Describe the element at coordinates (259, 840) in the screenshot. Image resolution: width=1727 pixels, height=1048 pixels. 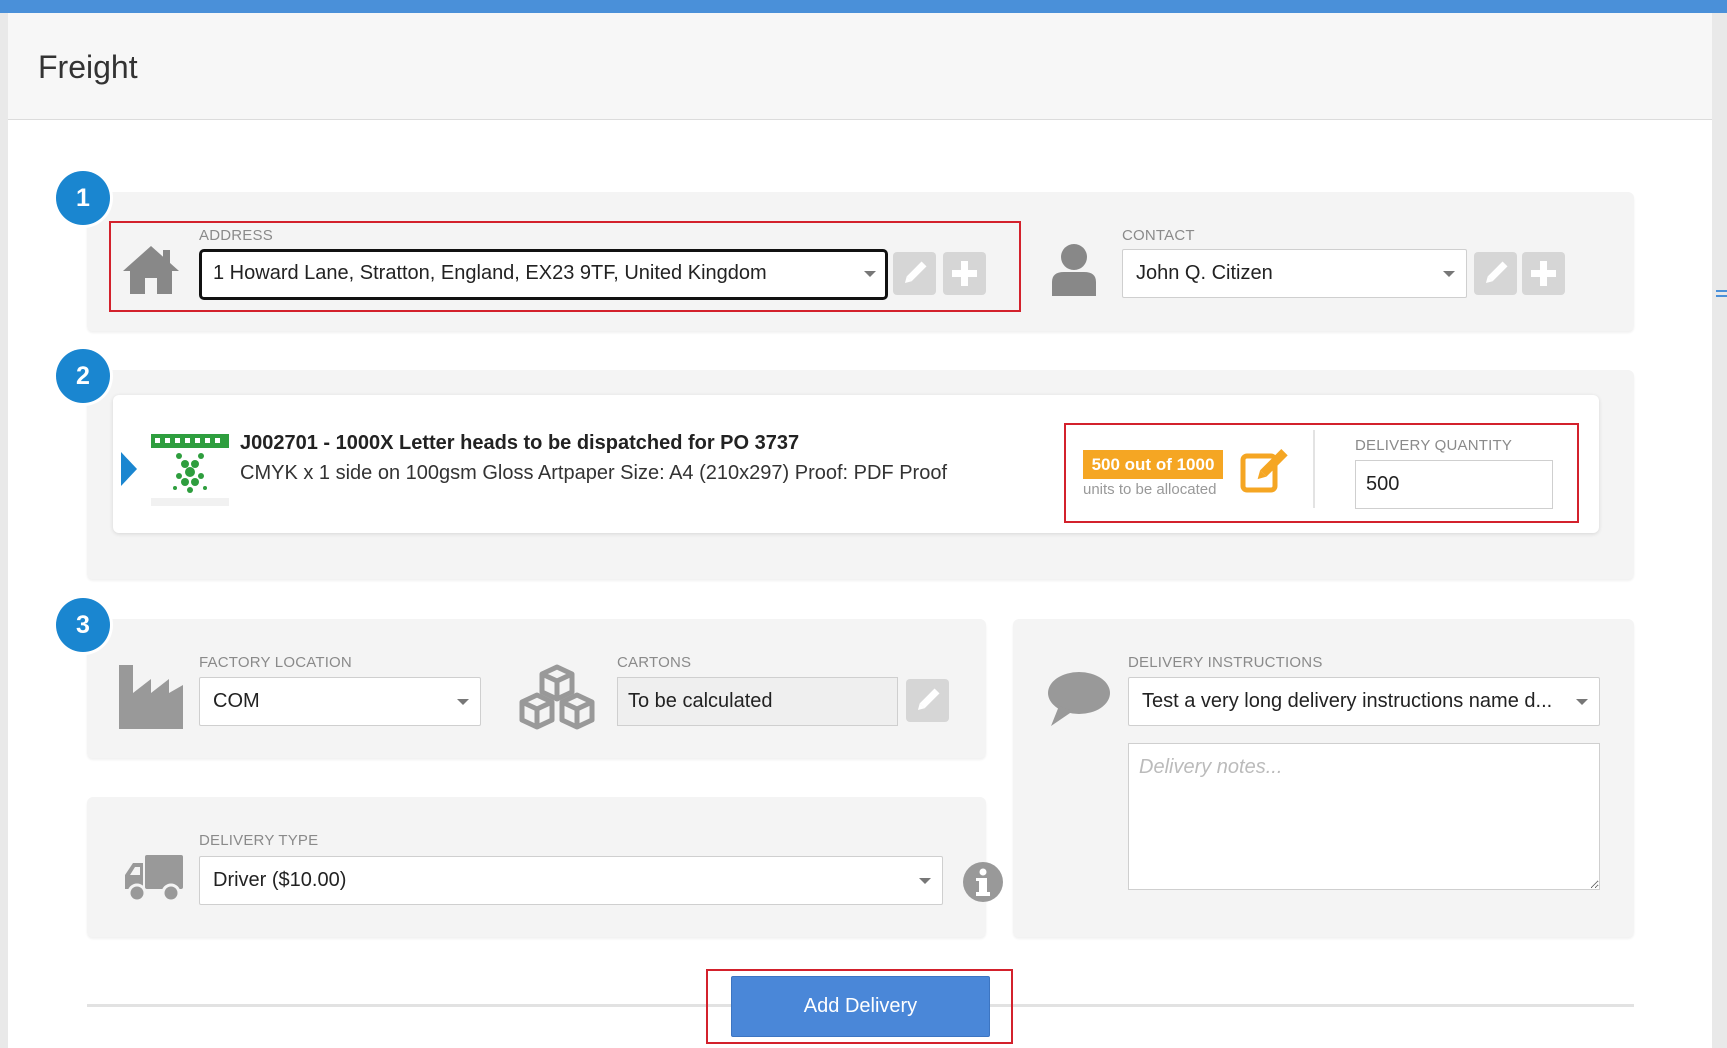
I see `delivery-type-label: DELIVERY TYPE` at that location.